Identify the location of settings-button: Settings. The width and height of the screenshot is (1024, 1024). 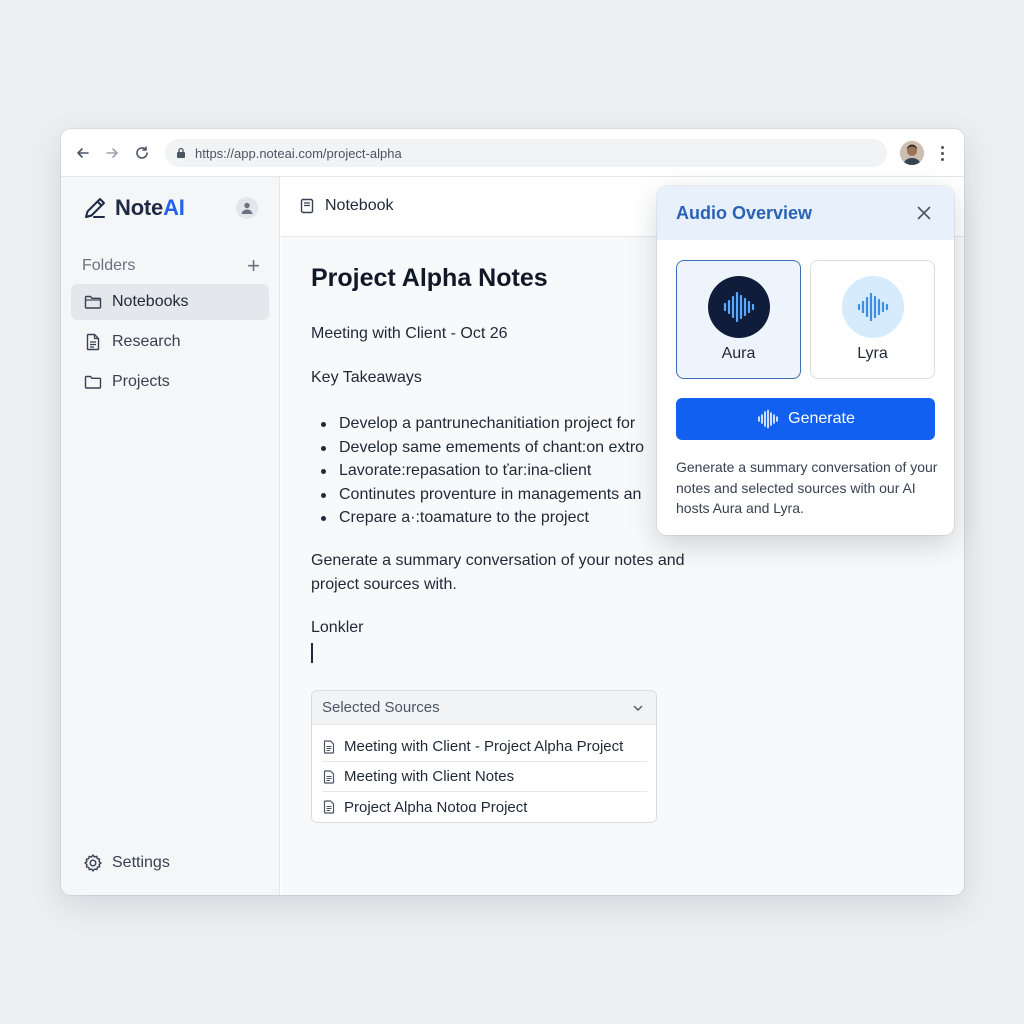
(126, 863).